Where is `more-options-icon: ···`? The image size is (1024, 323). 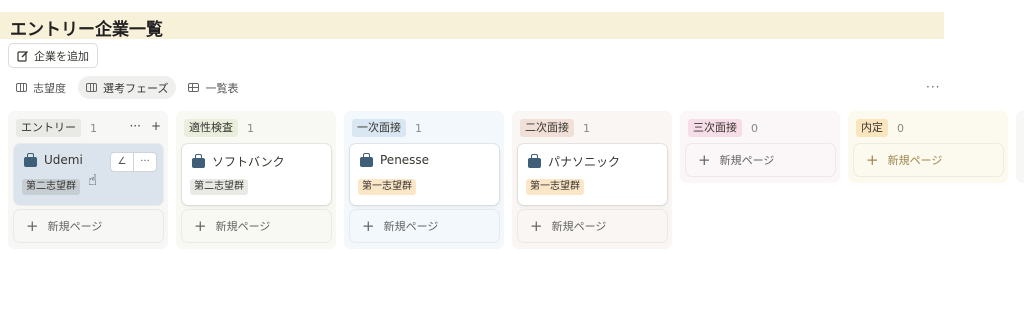 more-options-icon: ··· is located at coordinates (933, 87).